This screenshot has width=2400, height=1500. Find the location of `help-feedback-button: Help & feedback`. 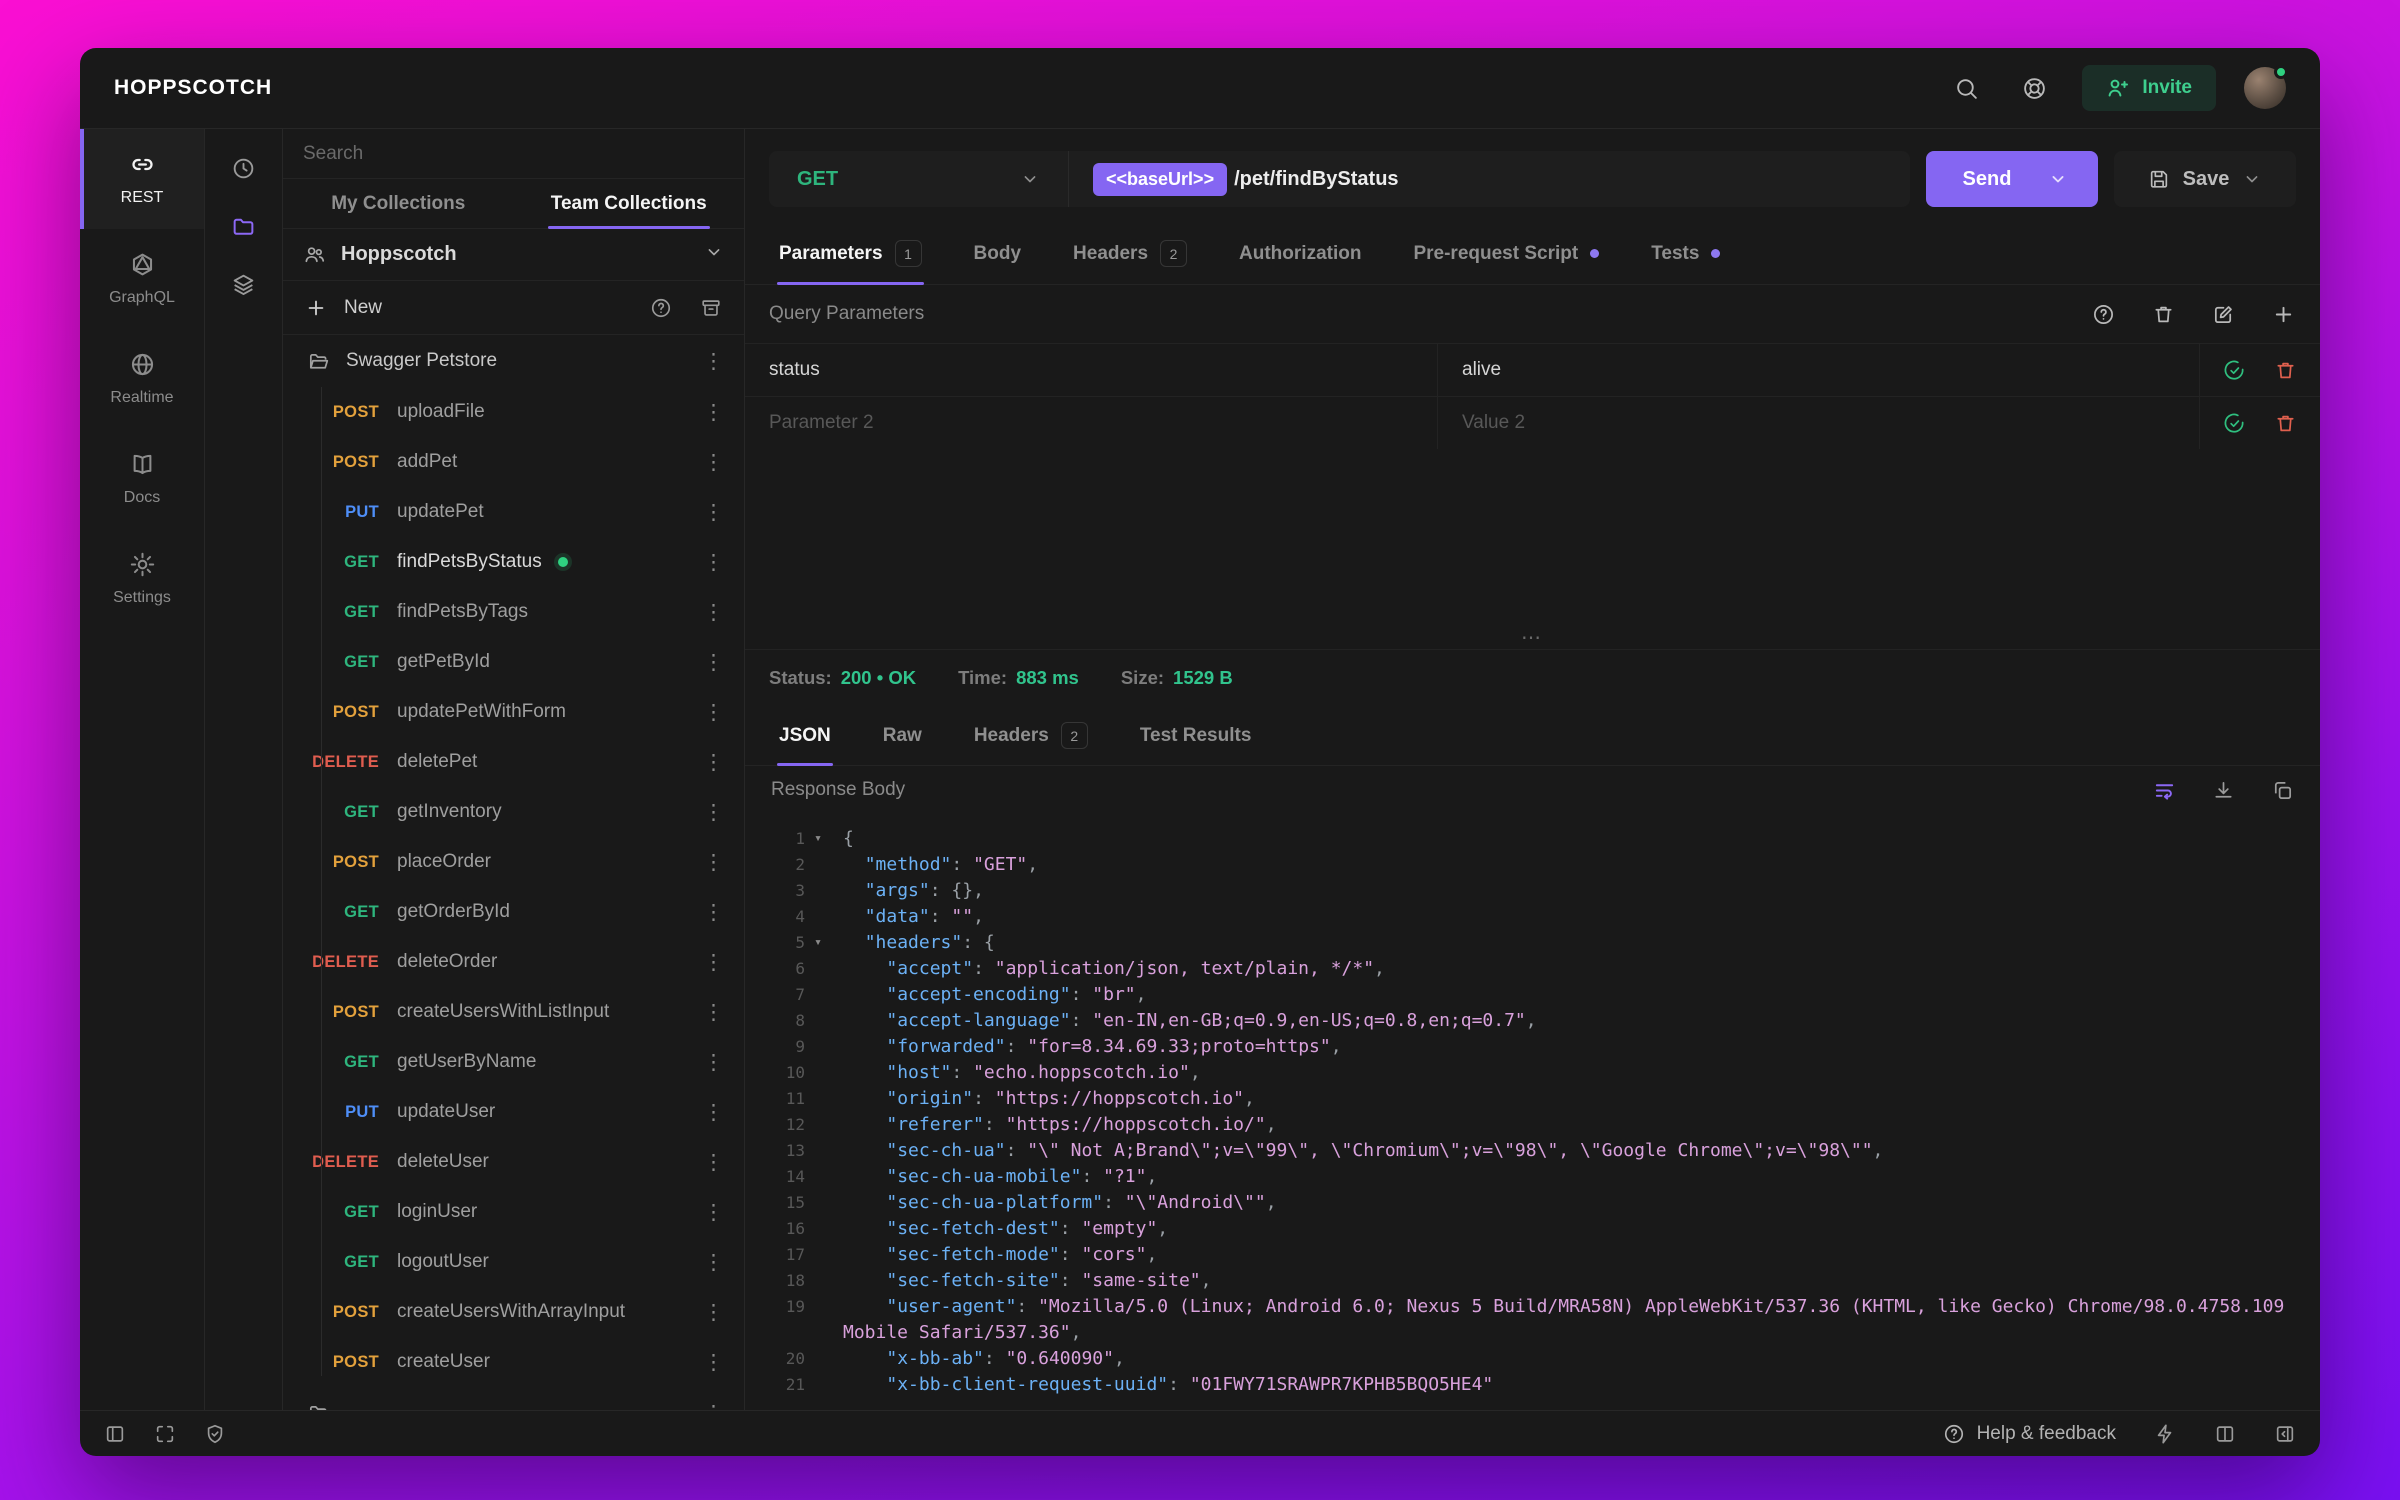

help-feedback-button: Help & feedback is located at coordinates (2029, 1434).